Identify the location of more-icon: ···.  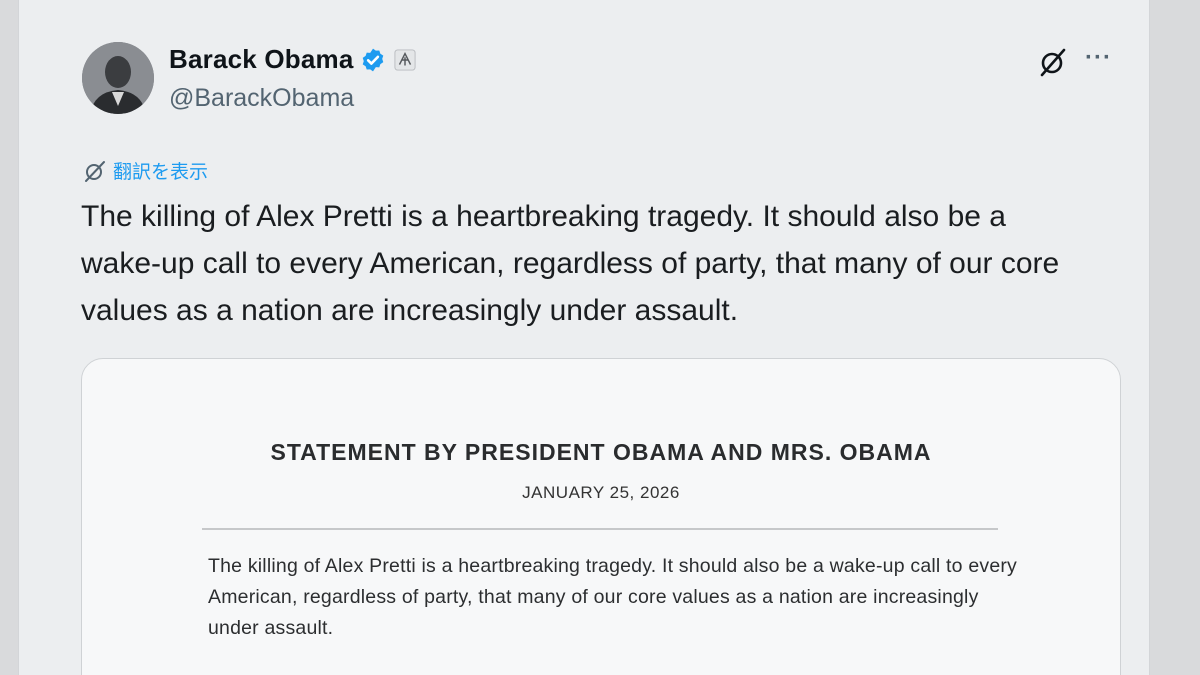
(1098, 58).